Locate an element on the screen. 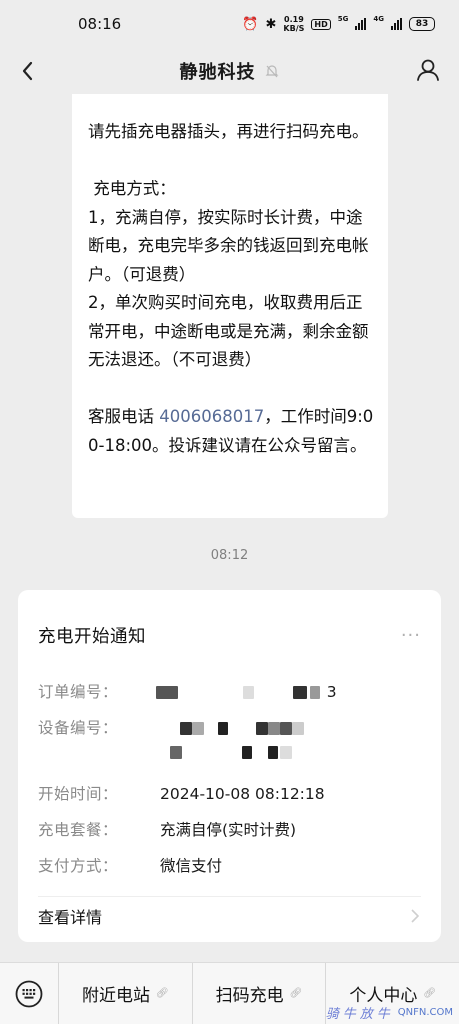 The image size is (459, 1024). row-label: 开始时间： is located at coordinates (78, 794).